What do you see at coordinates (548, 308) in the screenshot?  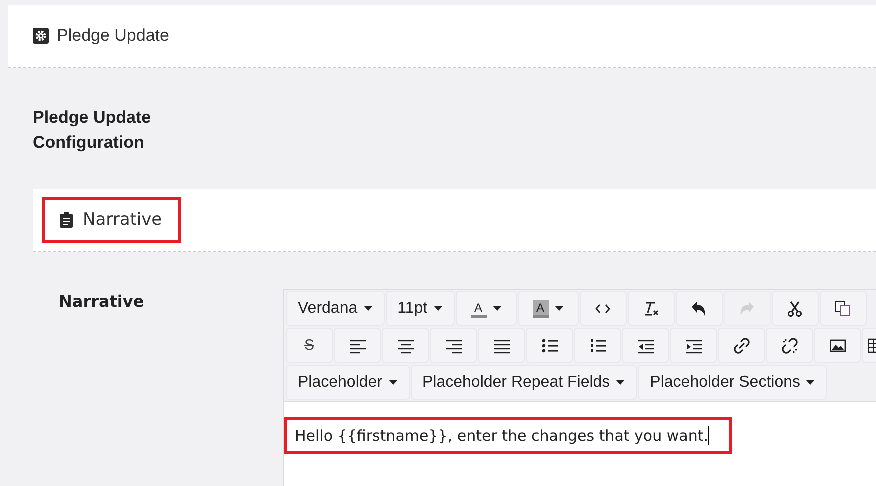 I see `highlight-color-button: A` at bounding box center [548, 308].